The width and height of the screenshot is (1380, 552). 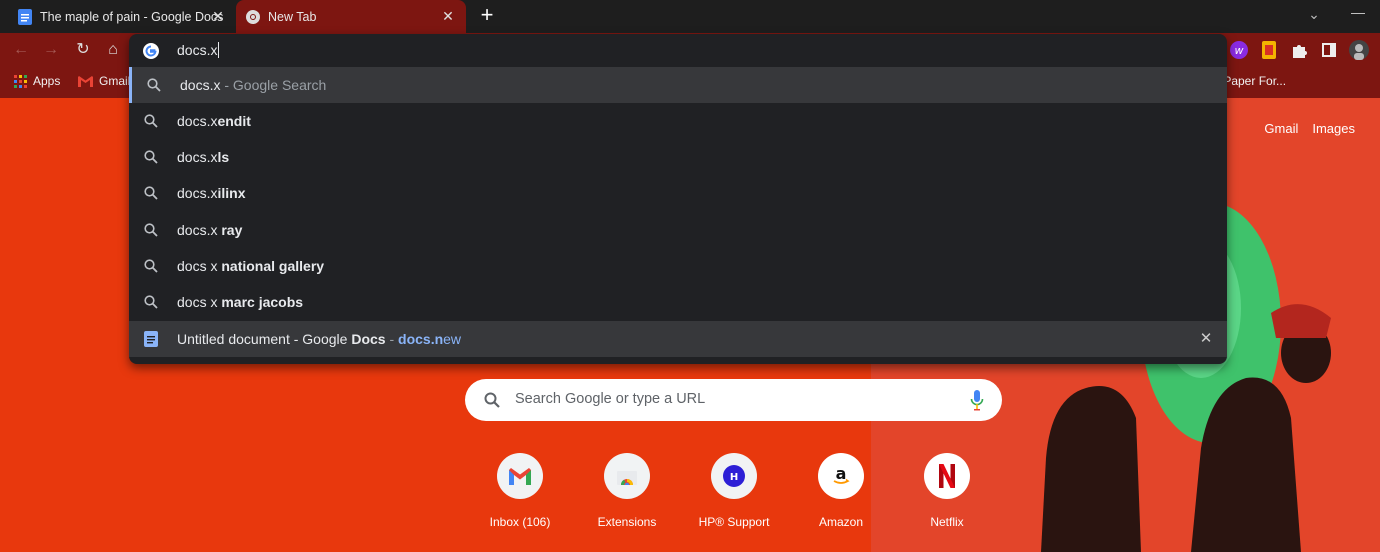 What do you see at coordinates (678, 193) in the screenshot?
I see `suggestion-row: docs.xilinx` at bounding box center [678, 193].